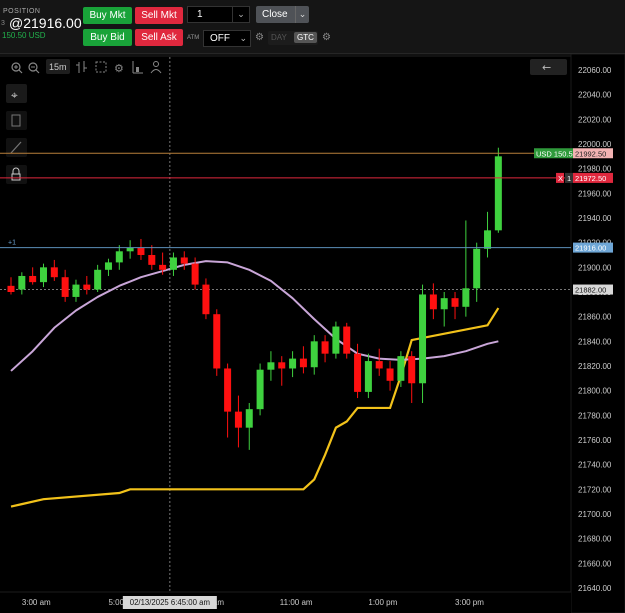 Image resolution: width=625 pixels, height=613 pixels. Describe the element at coordinates (595, 588) in the screenshot. I see `price-tick-label: 21640.00` at that location.